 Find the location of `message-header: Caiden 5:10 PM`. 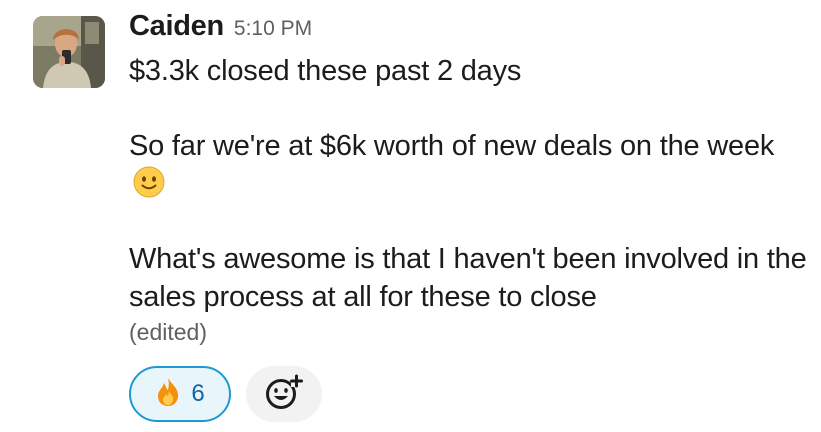

message-header: Caiden 5:10 PM is located at coordinates (469, 31).